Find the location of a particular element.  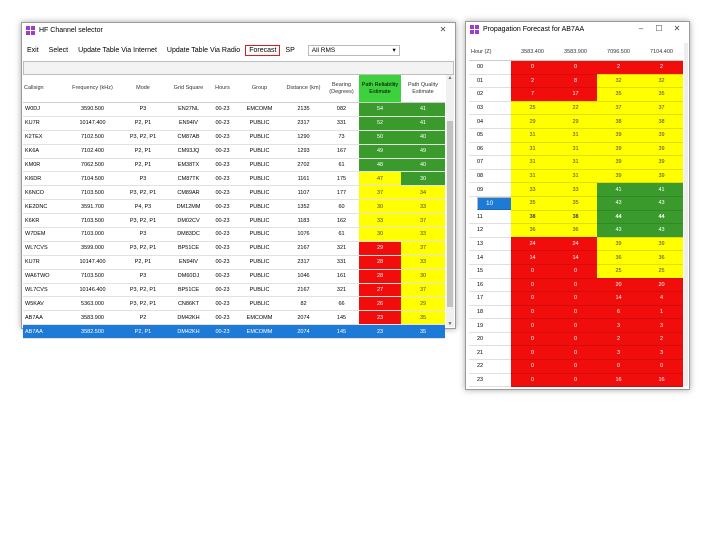

column-header: Bearing (Degrees) is located at coordinates (341, 89).